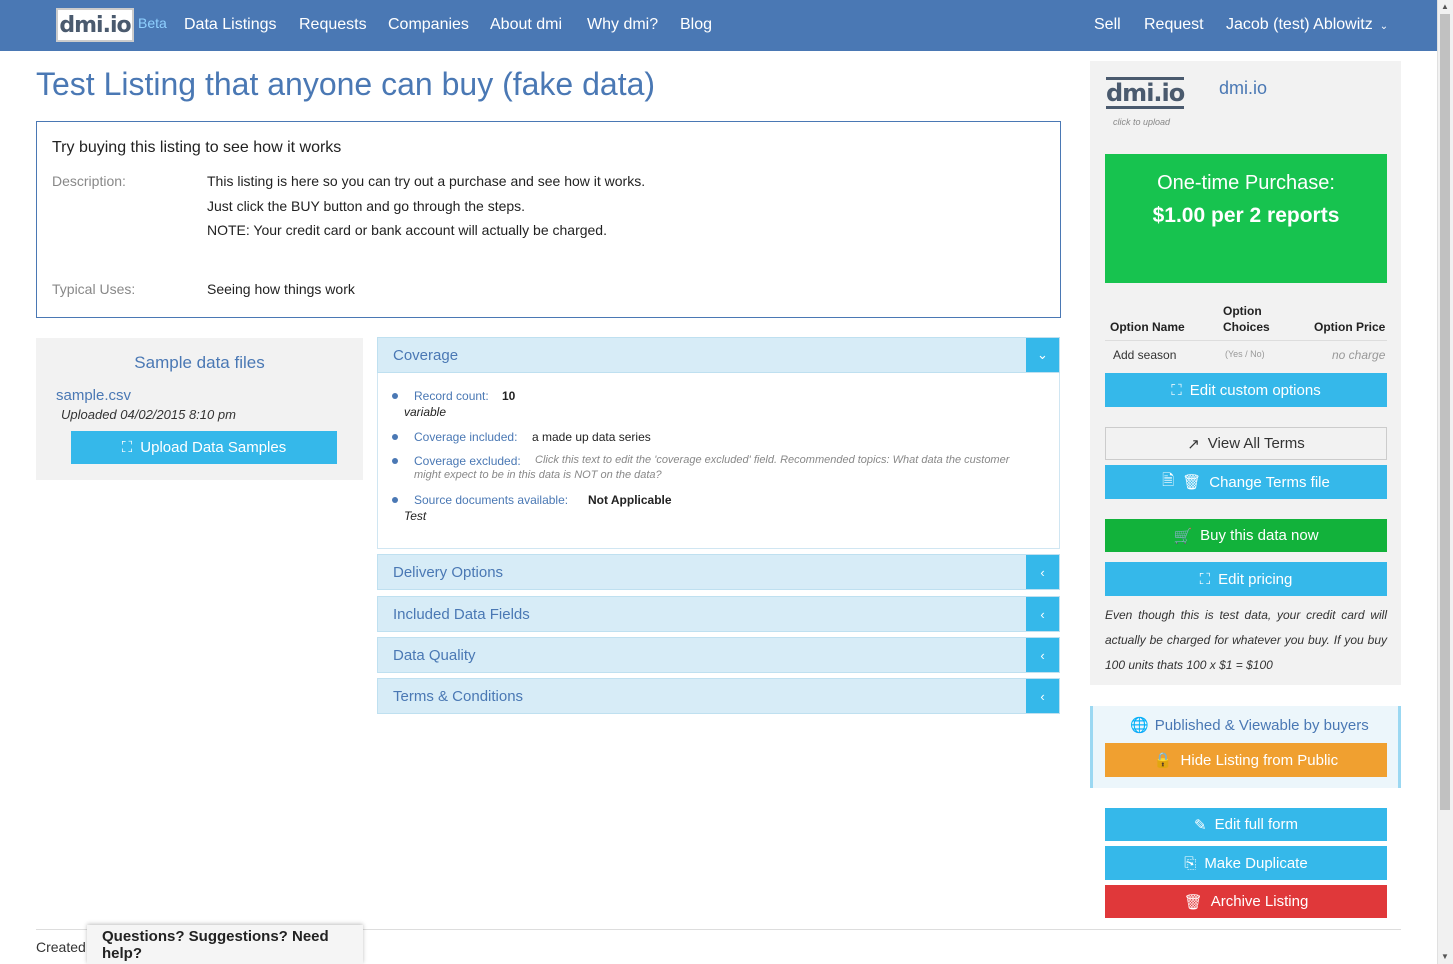  What do you see at coordinates (526, 25) in the screenshot?
I see `nav-about-dmi: About dmi` at bounding box center [526, 25].